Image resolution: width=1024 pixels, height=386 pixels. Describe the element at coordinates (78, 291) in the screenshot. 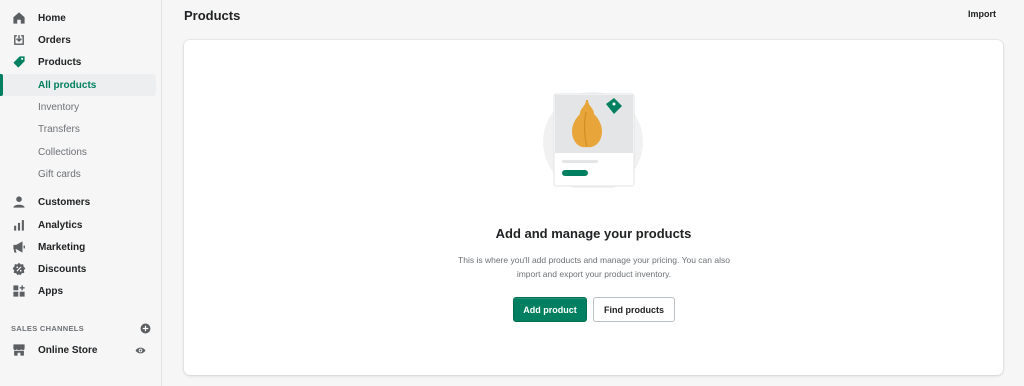

I see `sidebar-item-apps: Apps` at that location.